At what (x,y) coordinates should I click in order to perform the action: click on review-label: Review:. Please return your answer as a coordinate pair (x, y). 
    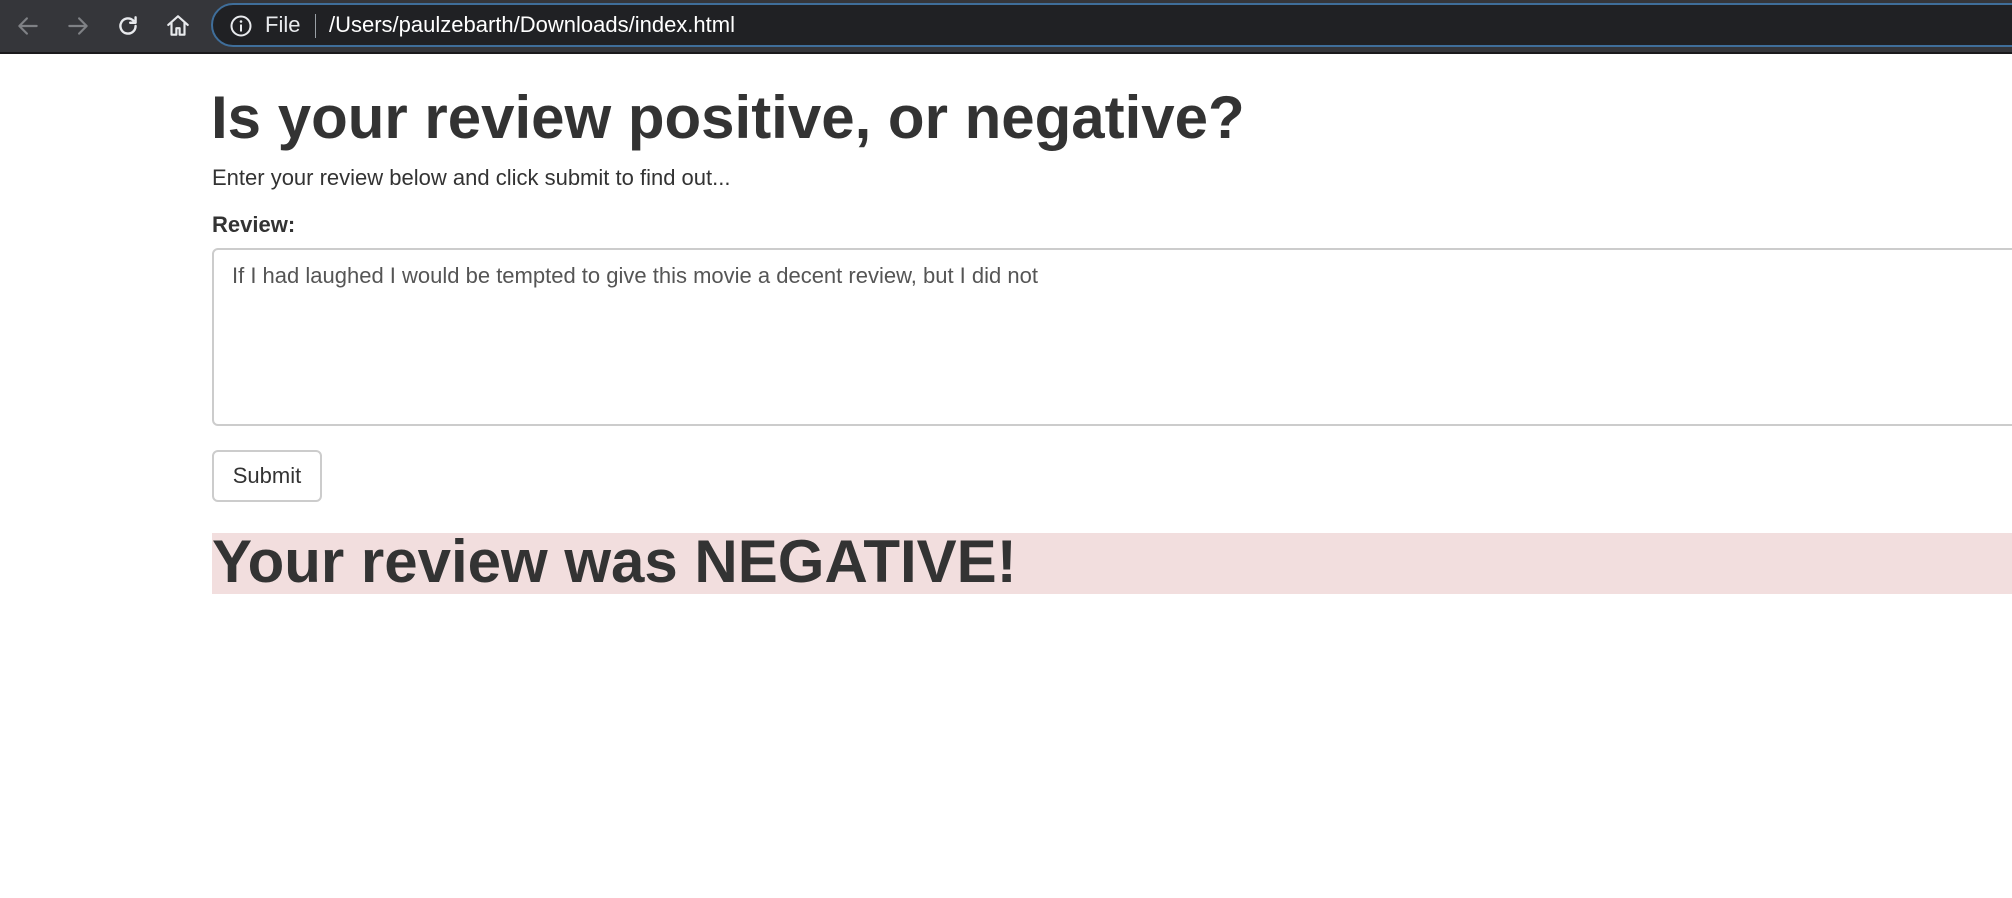
    Looking at the image, I should click on (254, 224).